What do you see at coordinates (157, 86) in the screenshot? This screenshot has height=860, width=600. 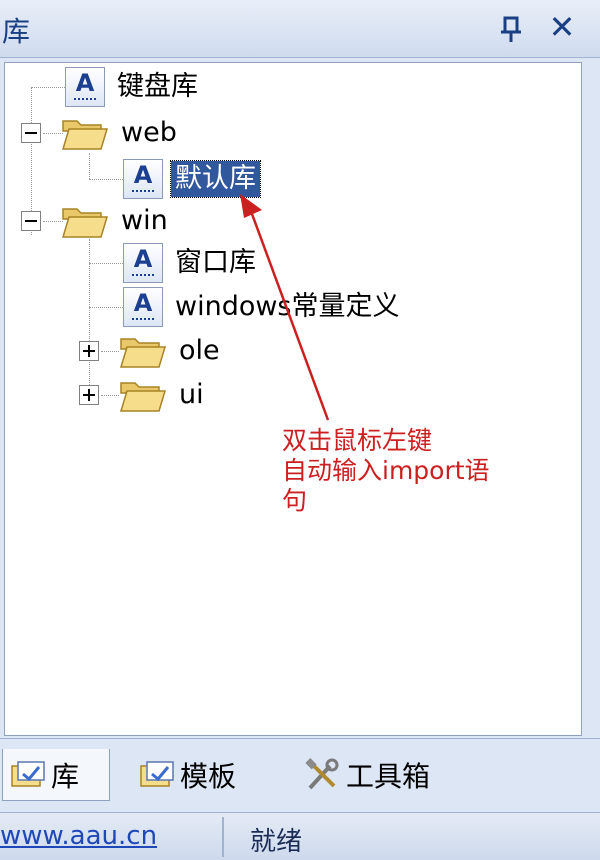 I see `tree-item-label: 键盘库` at bounding box center [157, 86].